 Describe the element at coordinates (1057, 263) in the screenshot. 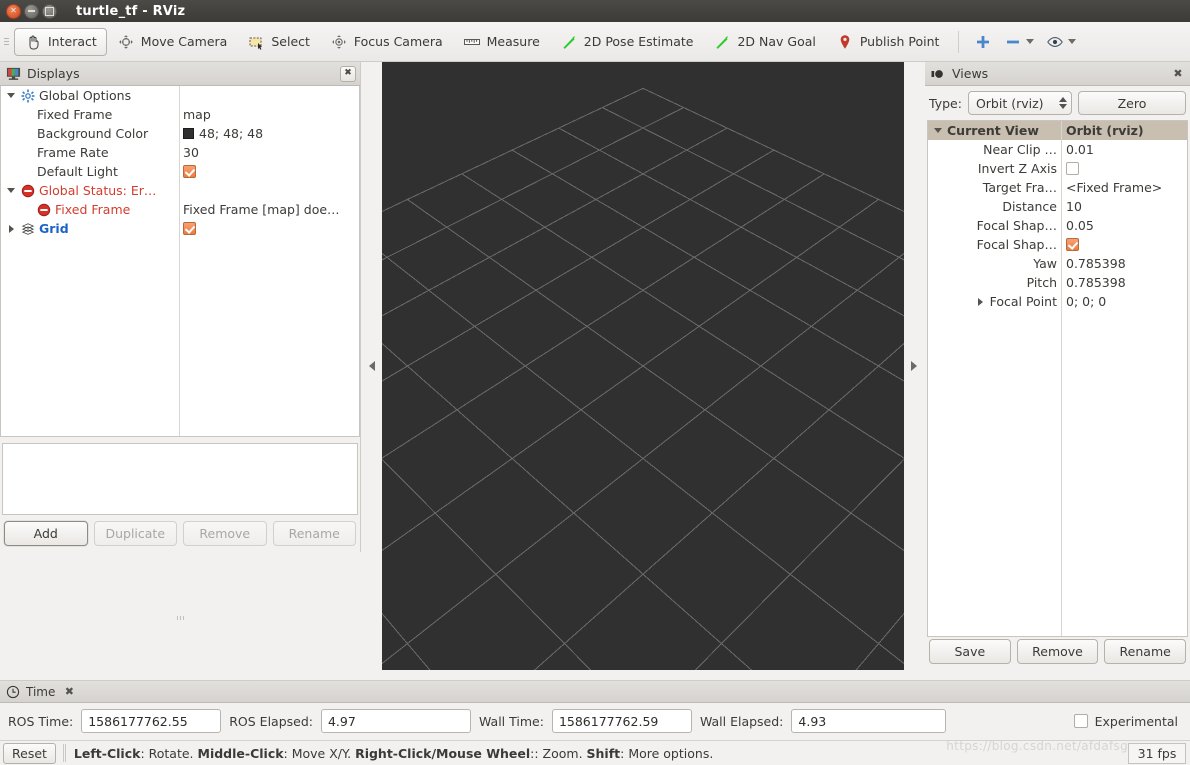

I see `views-property-row: Yaw 0.785398` at that location.